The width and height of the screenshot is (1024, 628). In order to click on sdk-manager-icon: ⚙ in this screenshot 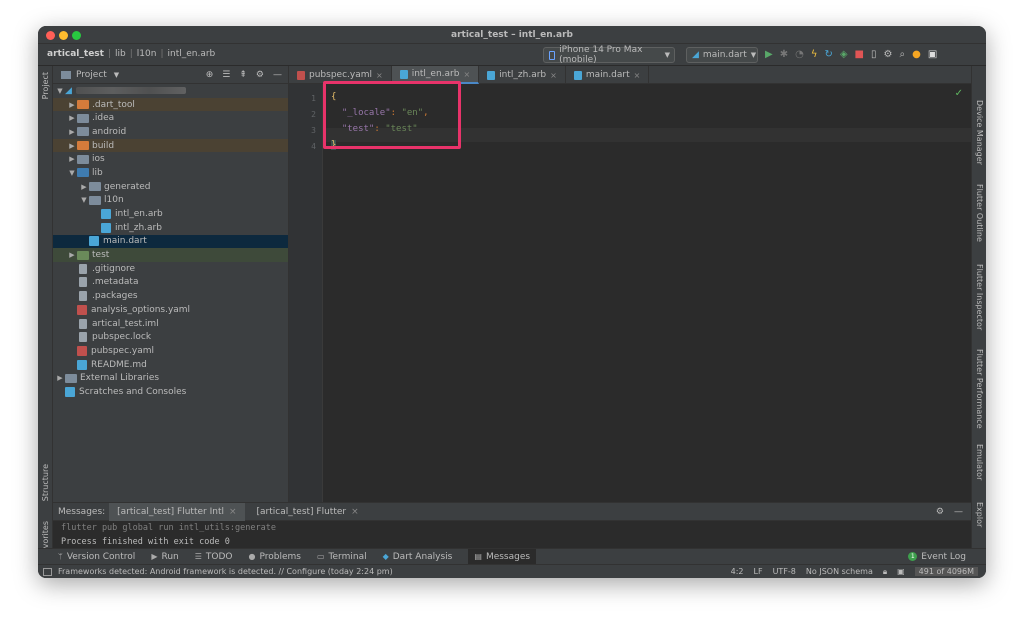, I will do `click(888, 54)`.